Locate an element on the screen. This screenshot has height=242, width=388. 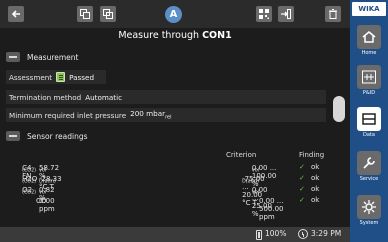
status-time: 3:29 PM is located at coordinates (326, 233).